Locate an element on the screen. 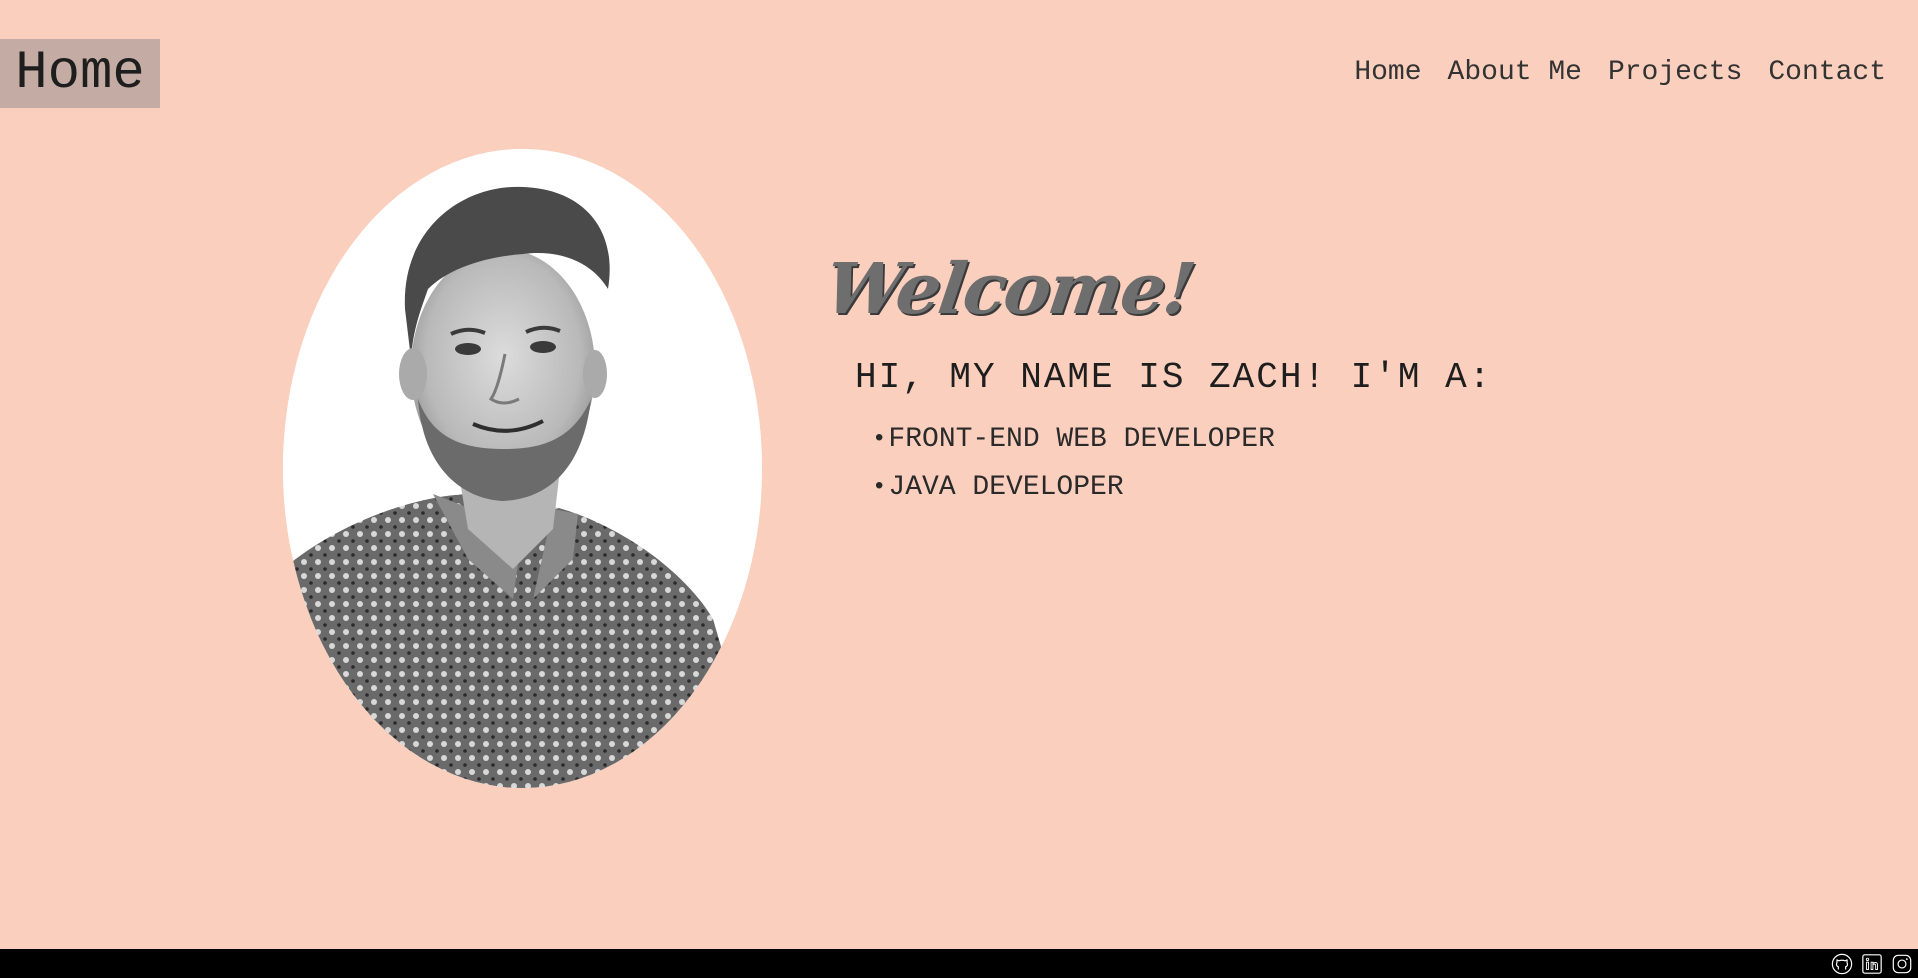 Image resolution: width=1918 pixels, height=978 pixels. brand-label: Home is located at coordinates (80, 73).